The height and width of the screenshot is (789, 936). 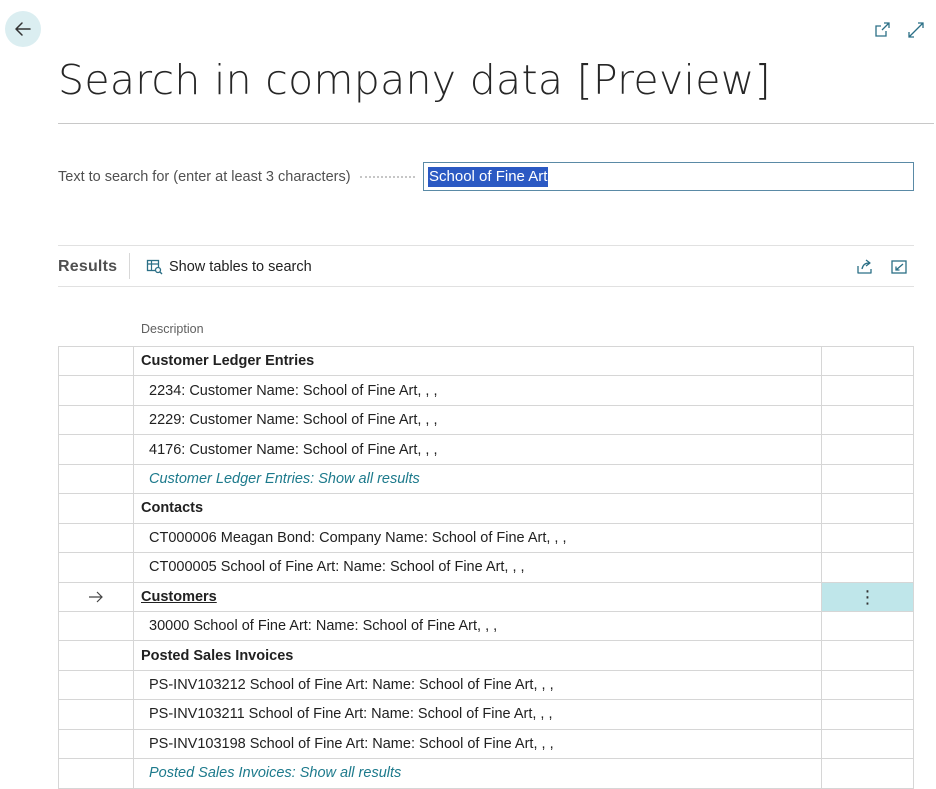 I want to click on row-description: Customers, so click(x=477, y=597).